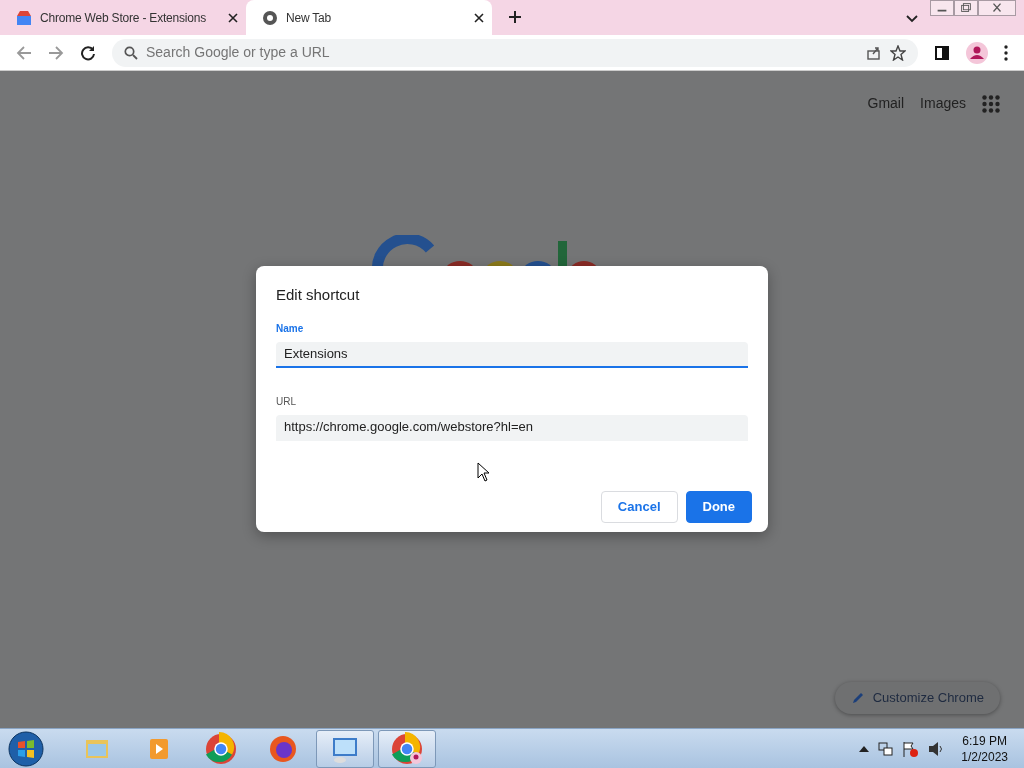 The width and height of the screenshot is (1024, 768). Describe the element at coordinates (991, 103) in the screenshot. I see `apps-icon` at that location.